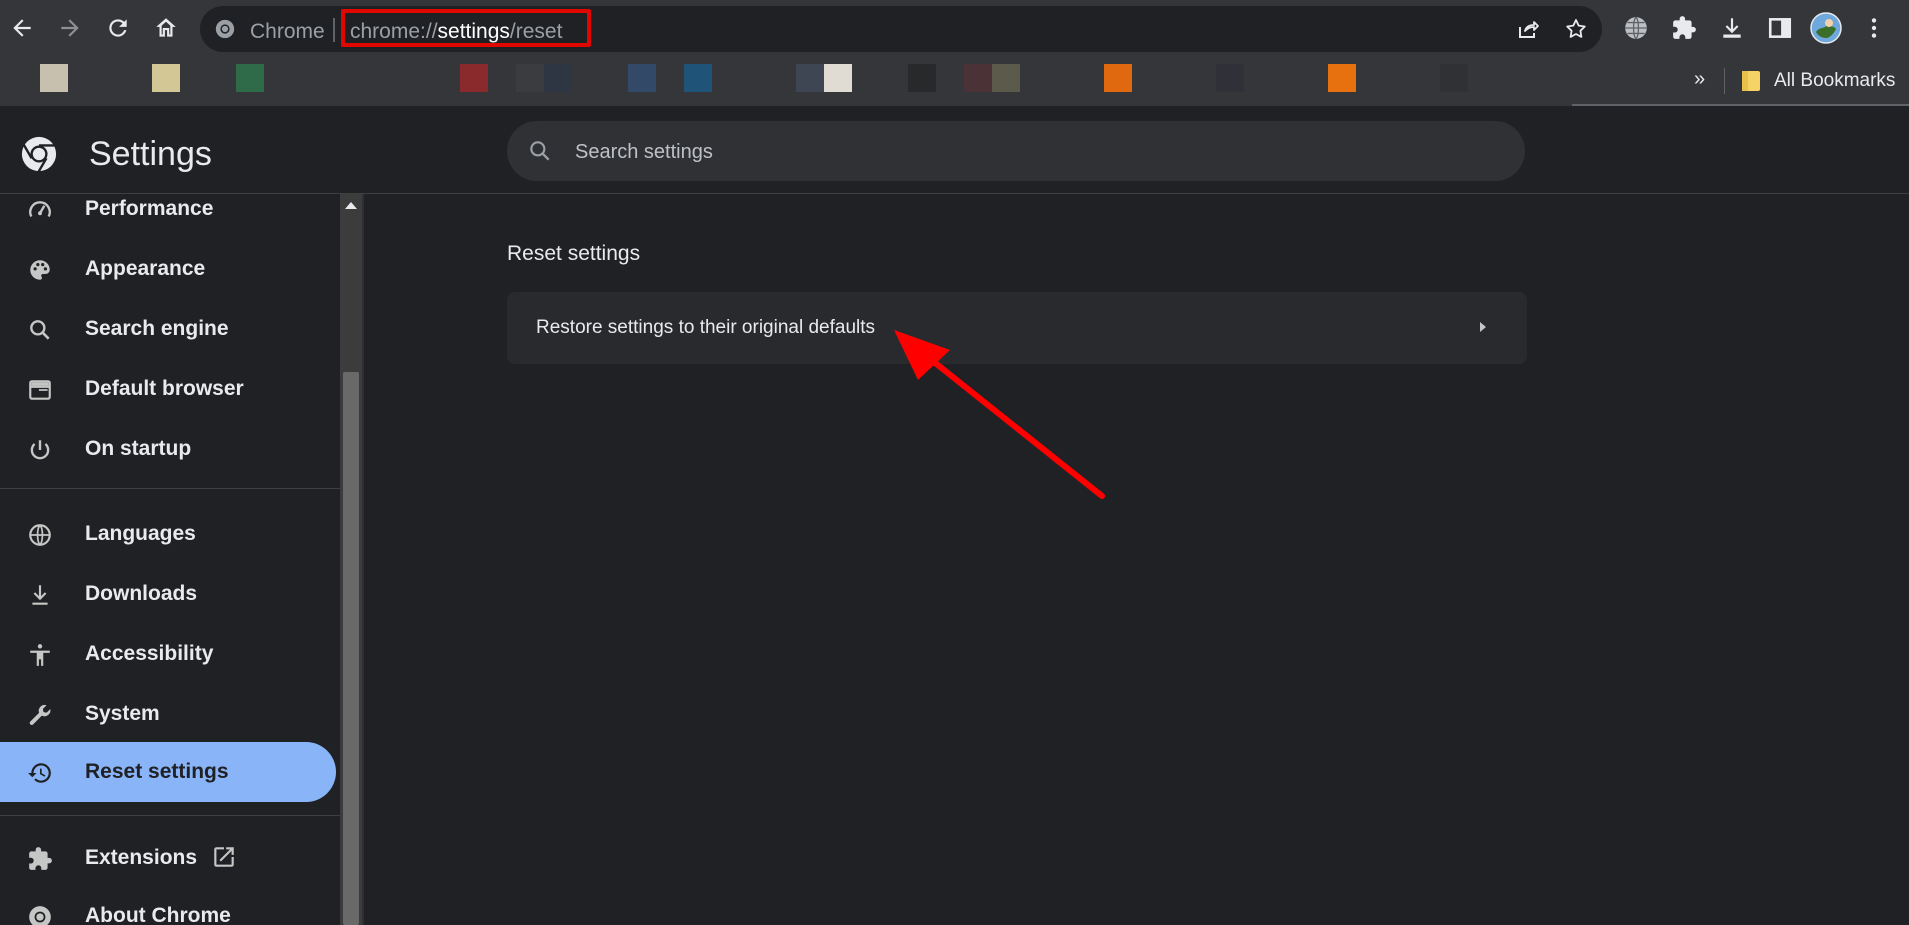 The width and height of the screenshot is (1909, 925). I want to click on history-restore-icon, so click(40, 773).